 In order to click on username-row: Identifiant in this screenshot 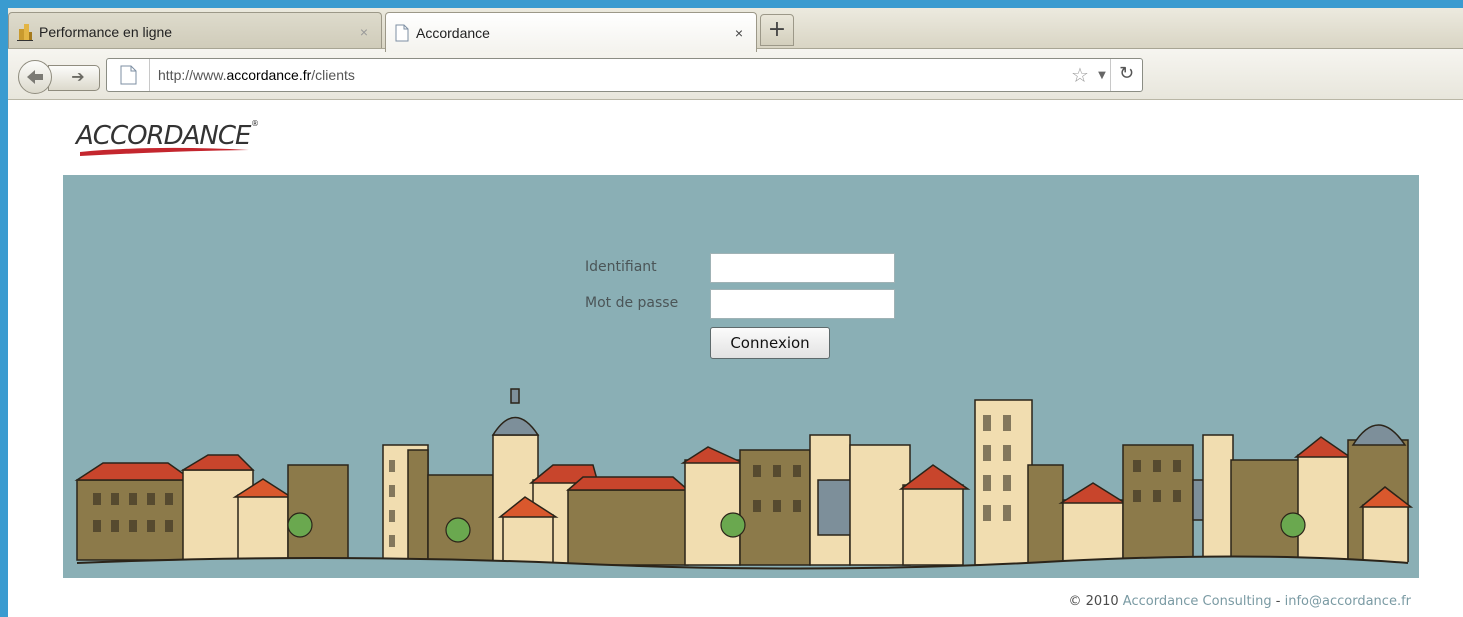, I will do `click(745, 267)`.